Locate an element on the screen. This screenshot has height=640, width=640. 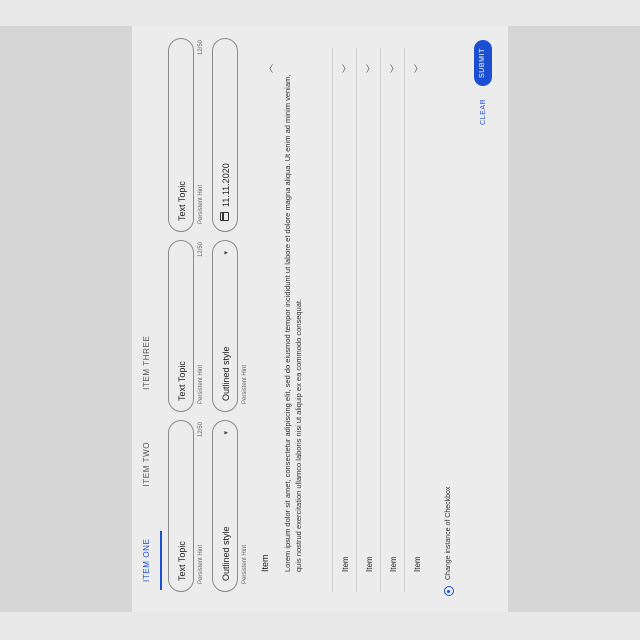
select-field-1-value: Outlined style is located at coordinates (226, 553).